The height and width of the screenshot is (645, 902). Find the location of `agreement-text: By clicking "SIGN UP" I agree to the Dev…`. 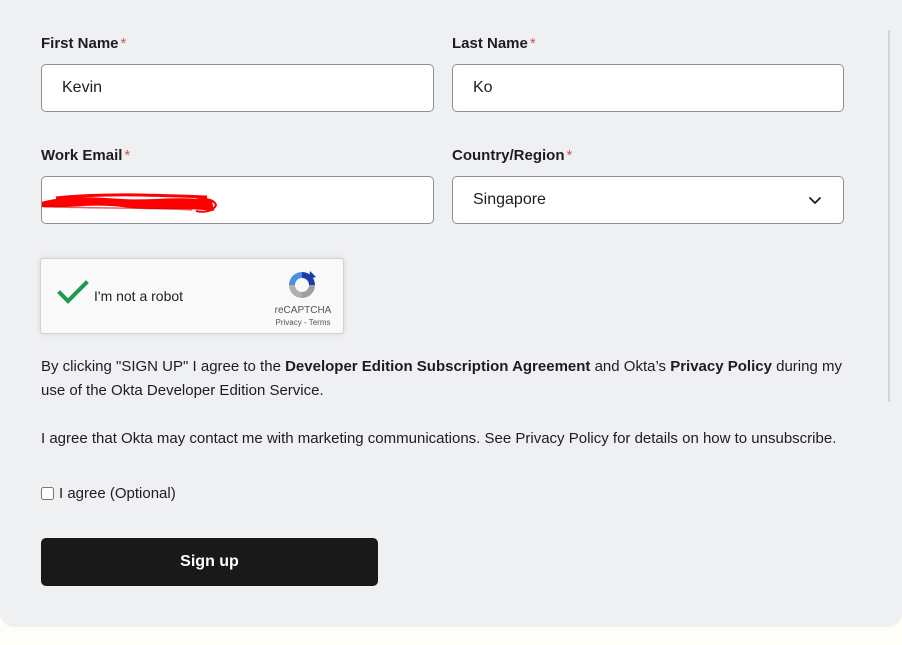

agreement-text: By clicking "SIGN UP" I agree to the Dev… is located at coordinates (446, 379).